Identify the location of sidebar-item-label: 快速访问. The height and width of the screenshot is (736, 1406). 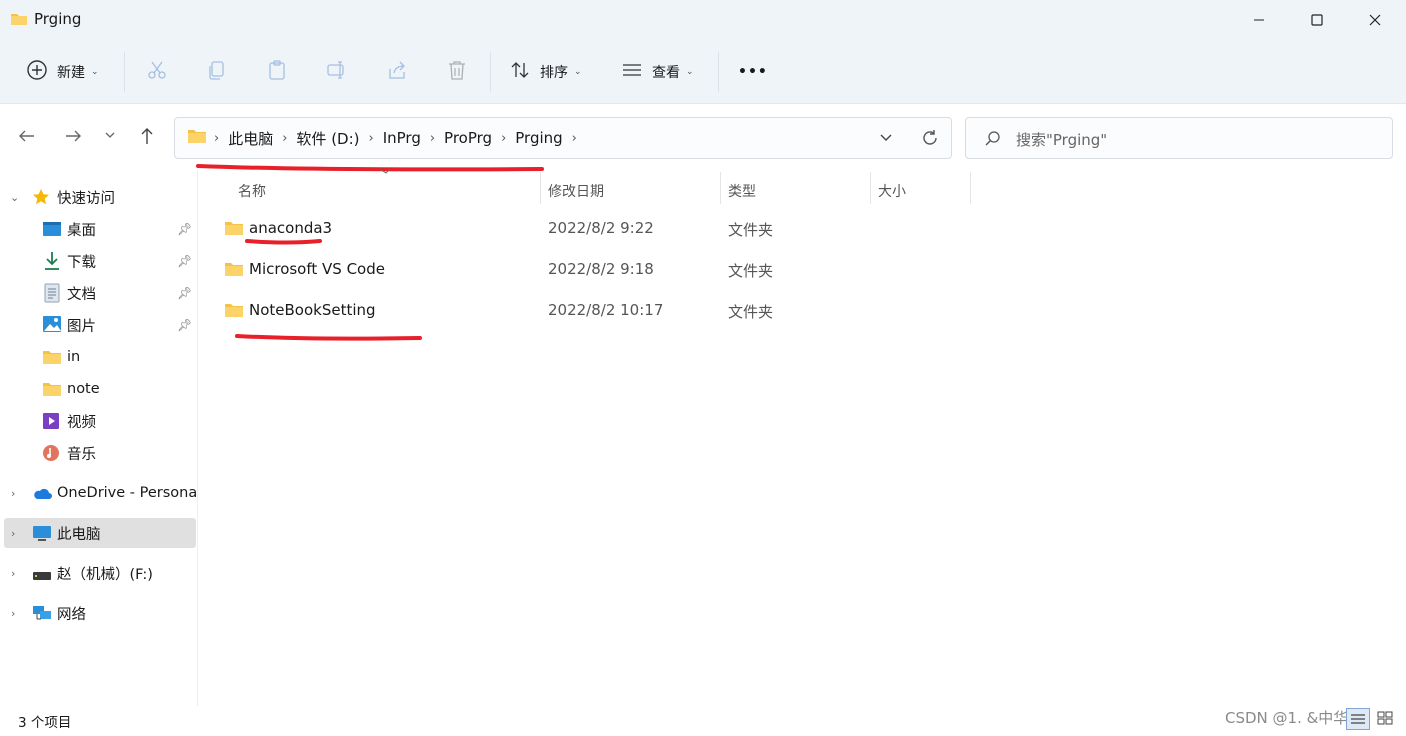
(86, 198).